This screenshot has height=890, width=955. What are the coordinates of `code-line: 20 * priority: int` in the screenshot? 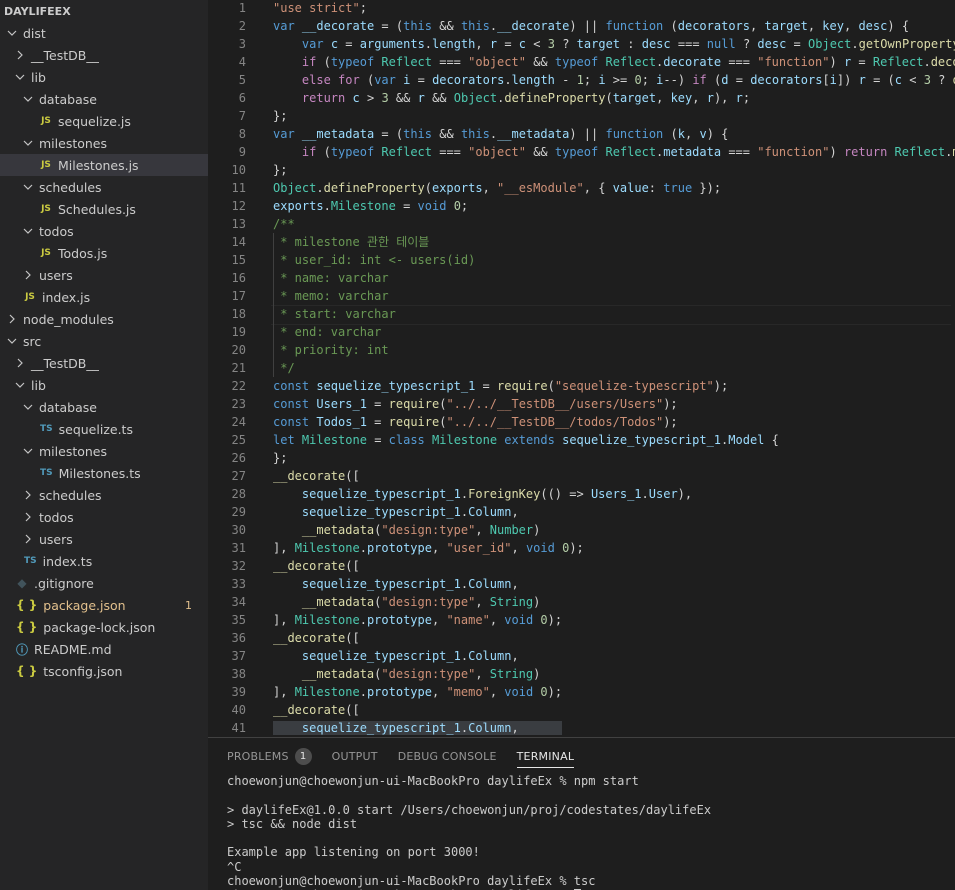 It's located at (581, 350).